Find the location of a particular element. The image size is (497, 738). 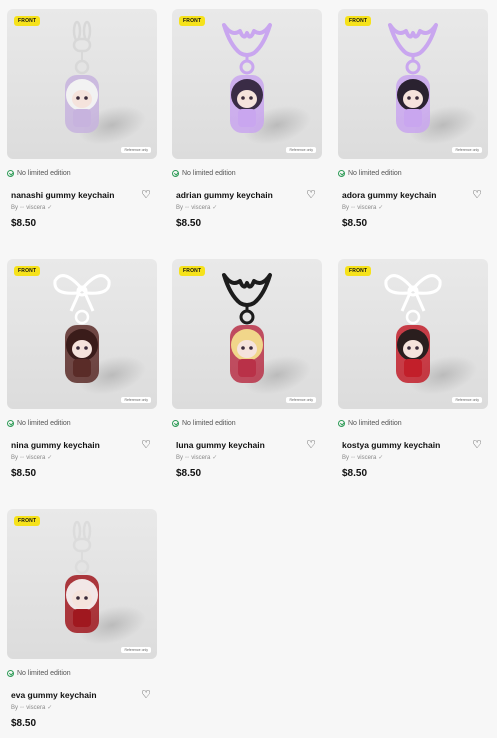

title-row: nina gummy keychain ♡ is located at coordinates (82, 445).